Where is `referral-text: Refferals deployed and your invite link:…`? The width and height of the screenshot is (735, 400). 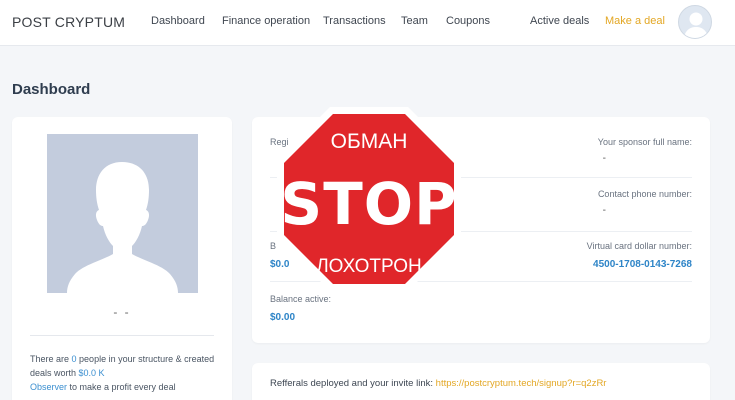
referral-text: Refferals deployed and your invite link:… is located at coordinates (438, 383).